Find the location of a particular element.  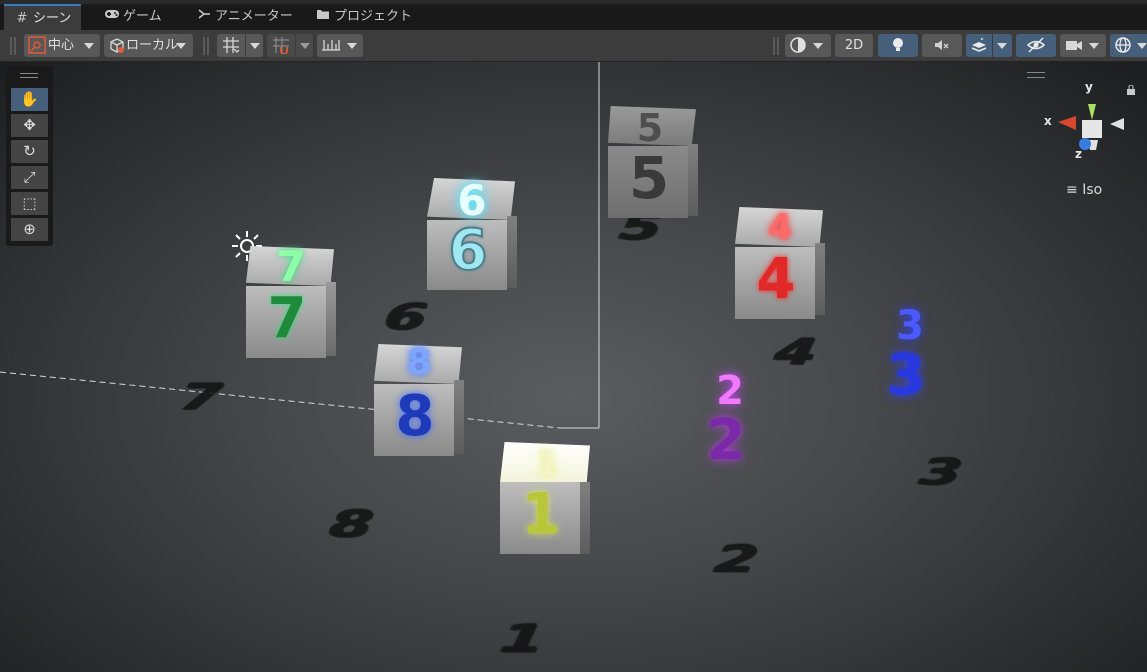

cube-front-label: 7 is located at coordinates (287, 318).